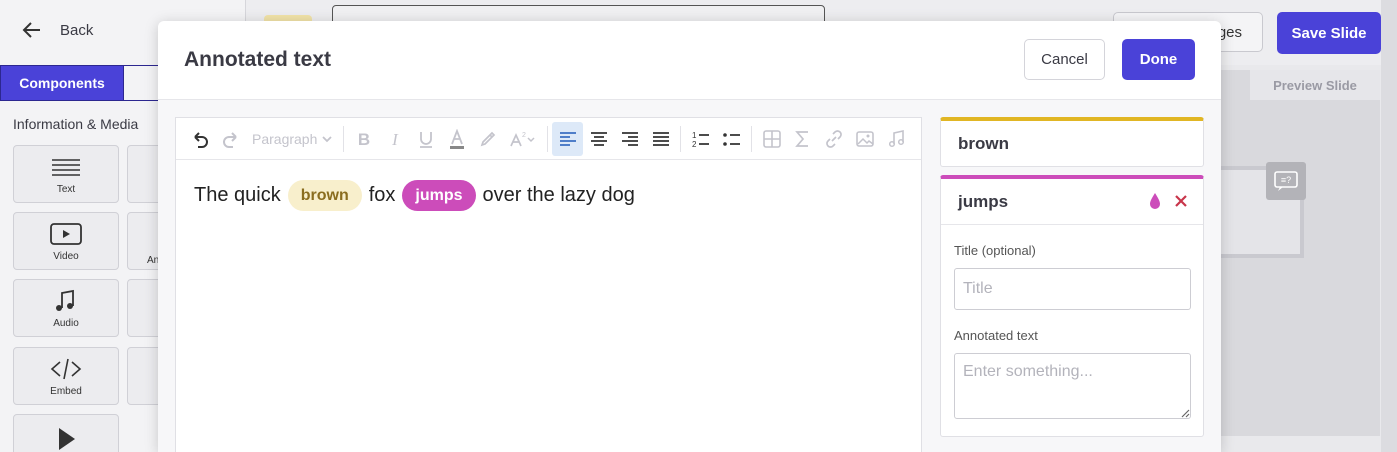 This screenshot has width=1397, height=452. I want to click on italic-button: I, so click(394, 139).